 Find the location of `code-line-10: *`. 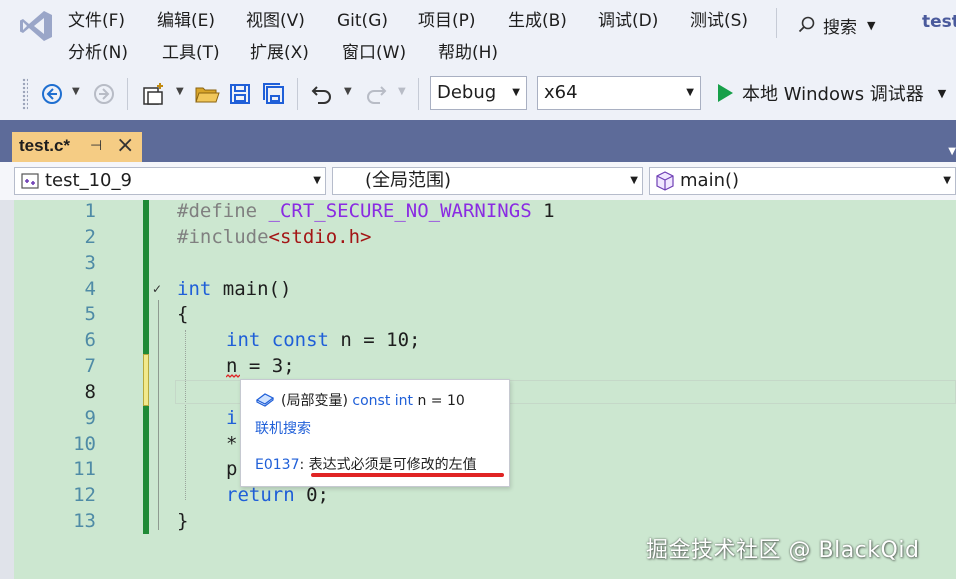

code-line-10: * is located at coordinates (231, 444).